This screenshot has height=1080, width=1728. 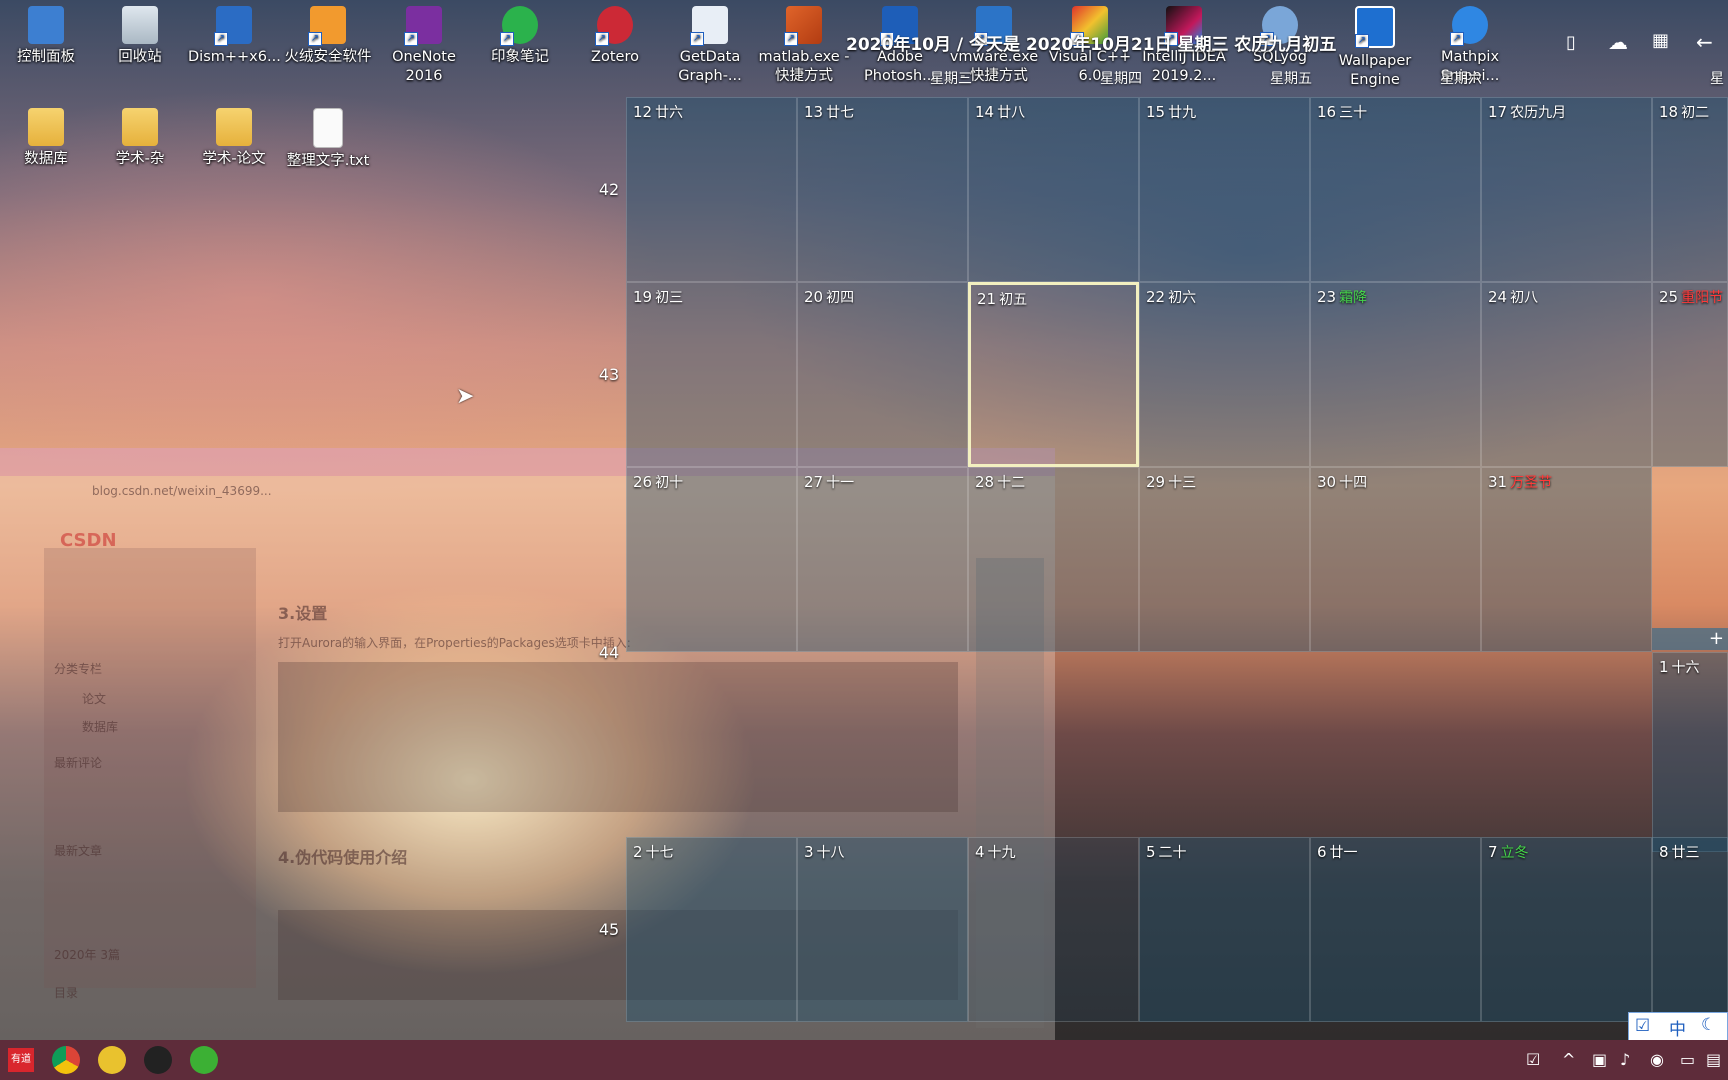 I want to click on phone-icon: ▯, so click(x=1571, y=42).